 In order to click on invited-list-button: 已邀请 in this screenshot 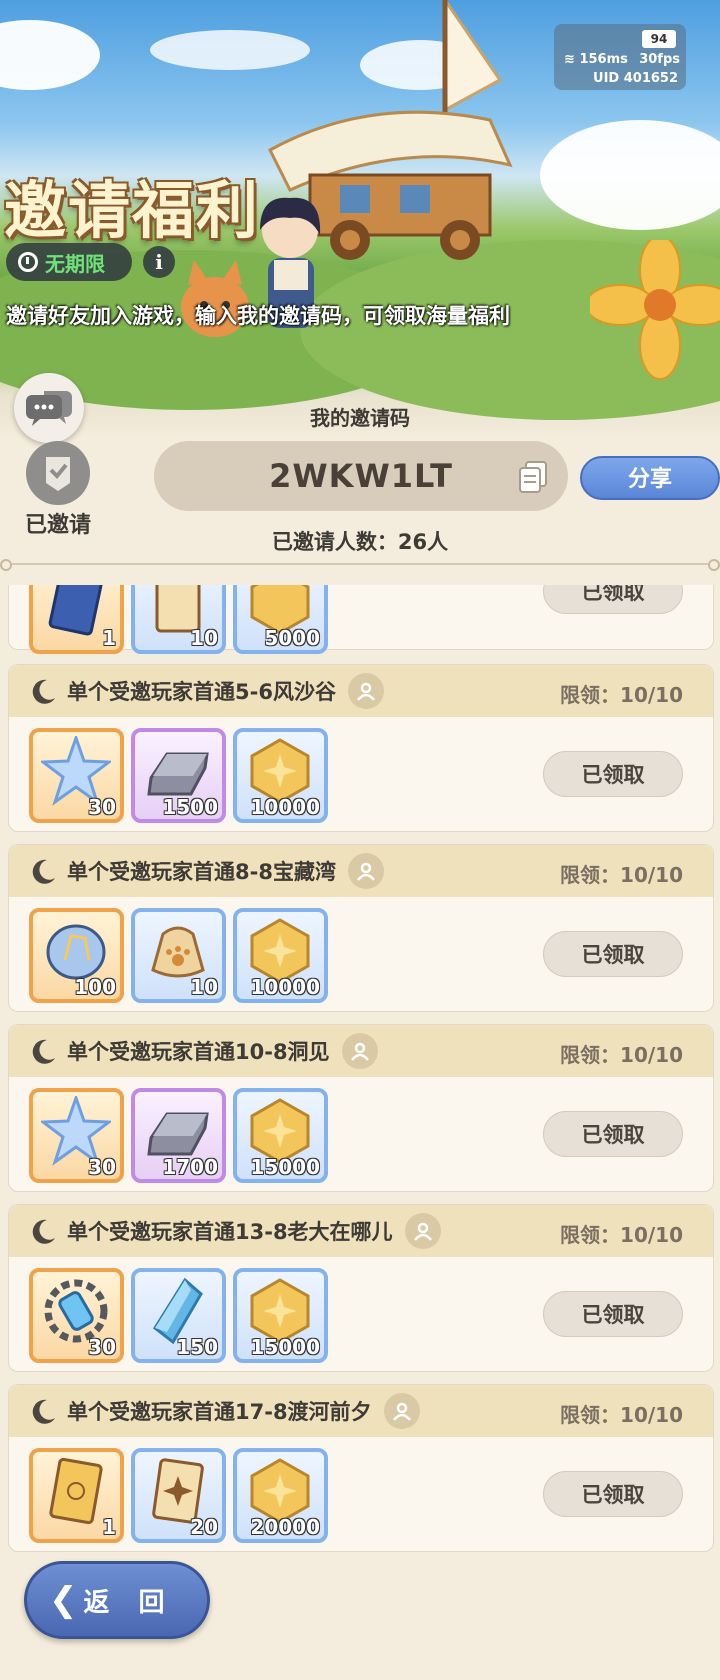, I will do `click(58, 490)`.